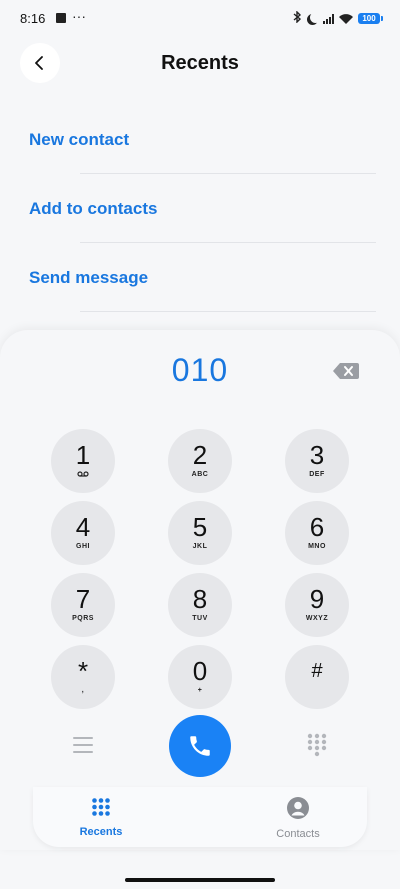  What do you see at coordinates (298, 808) in the screenshot?
I see `person-icon` at bounding box center [298, 808].